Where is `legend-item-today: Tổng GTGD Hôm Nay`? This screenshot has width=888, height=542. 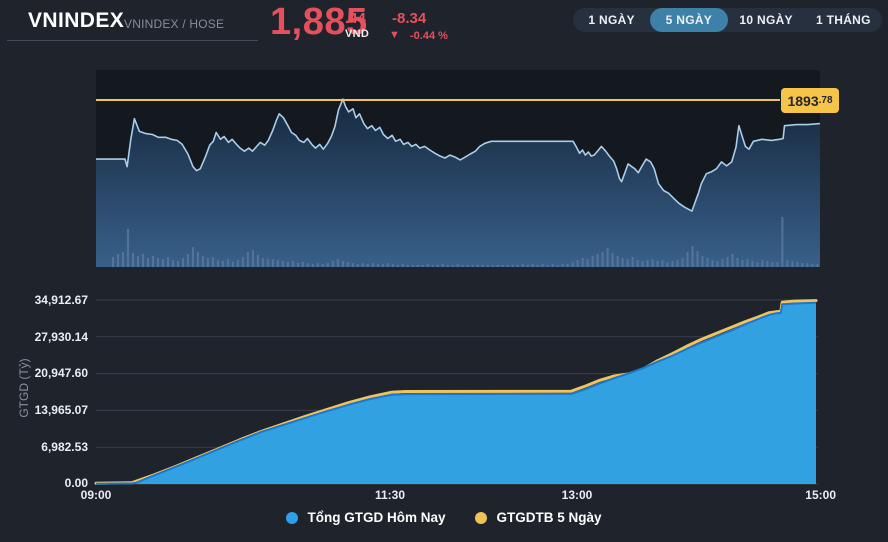 legend-item-today: Tổng GTGD Hôm Nay is located at coordinates (365, 517).